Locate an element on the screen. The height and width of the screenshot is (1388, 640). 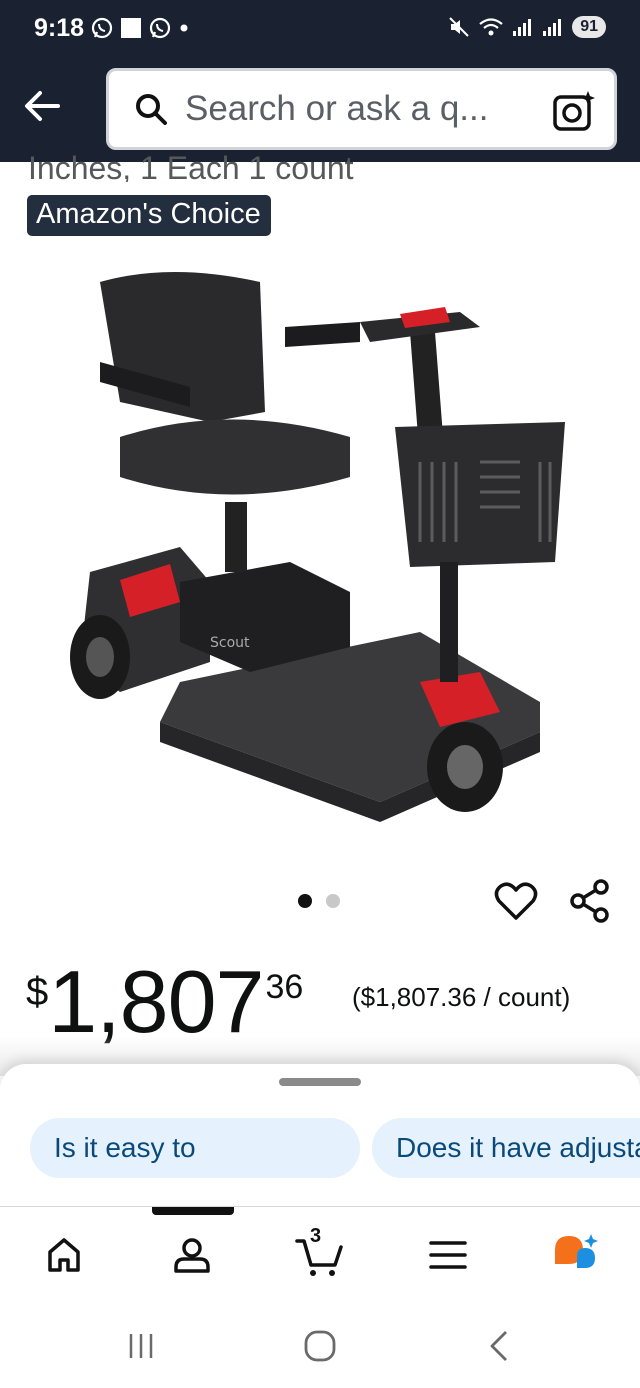
nav-home is located at coordinates (64, 1255).